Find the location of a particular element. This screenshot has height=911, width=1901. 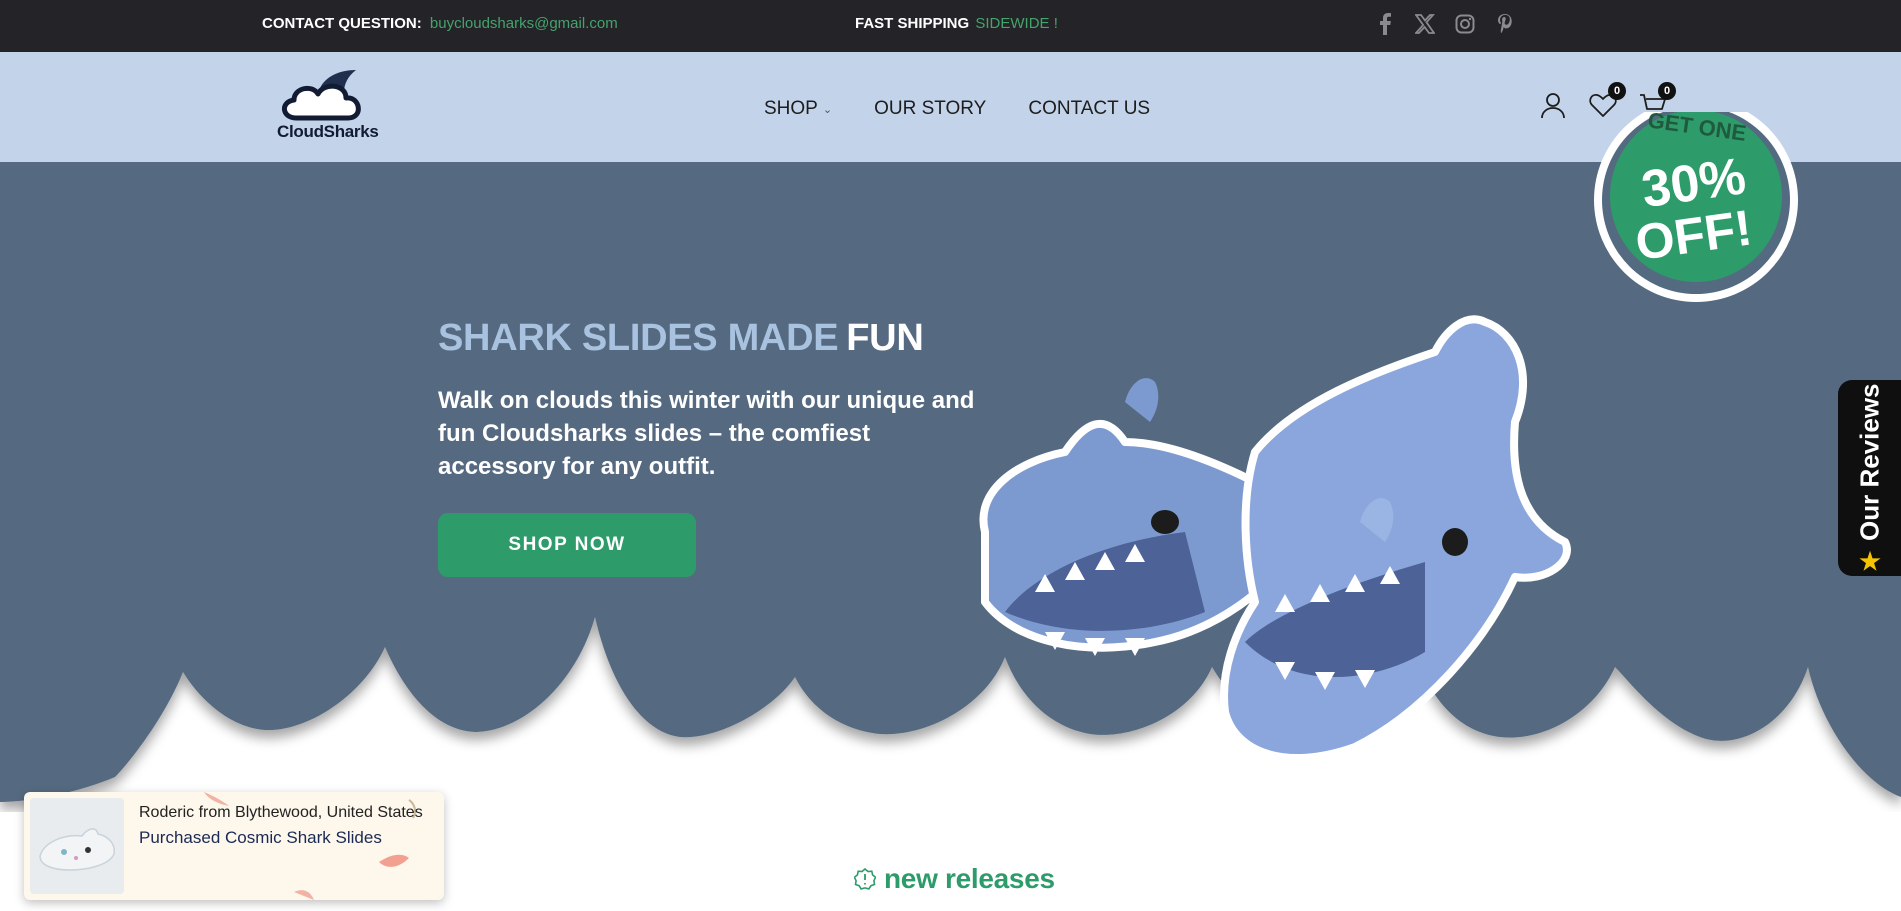

shipping-info: FAST SHIPPING SIDEWIDE ! is located at coordinates (956, 23).